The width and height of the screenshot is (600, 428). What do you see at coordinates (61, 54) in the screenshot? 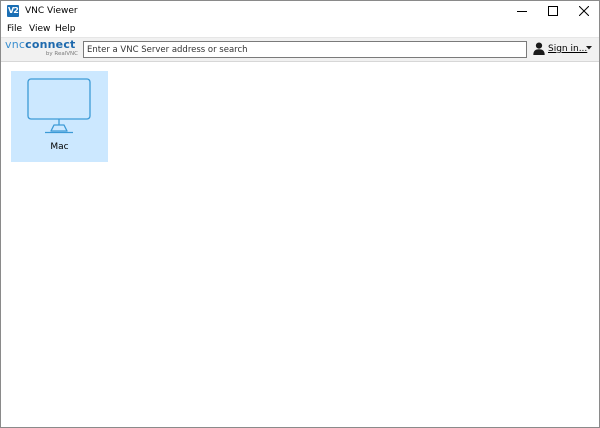
I see `logo-byline: by RealVNC` at bounding box center [61, 54].